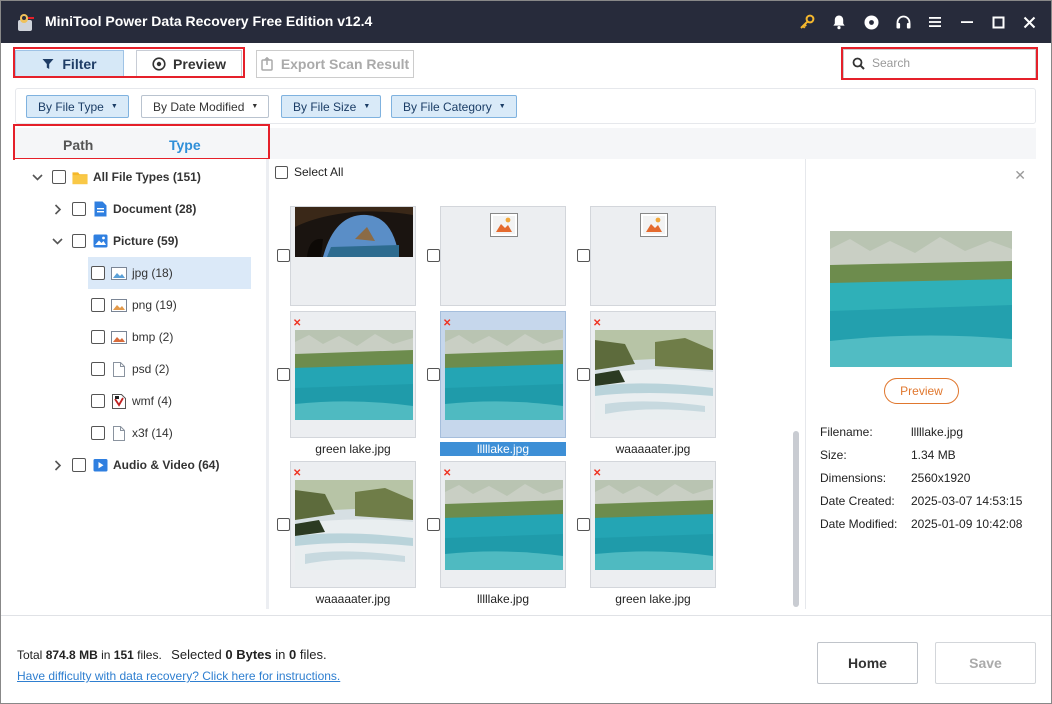  I want to click on chevron-down-icon: ▼, so click(114, 106).